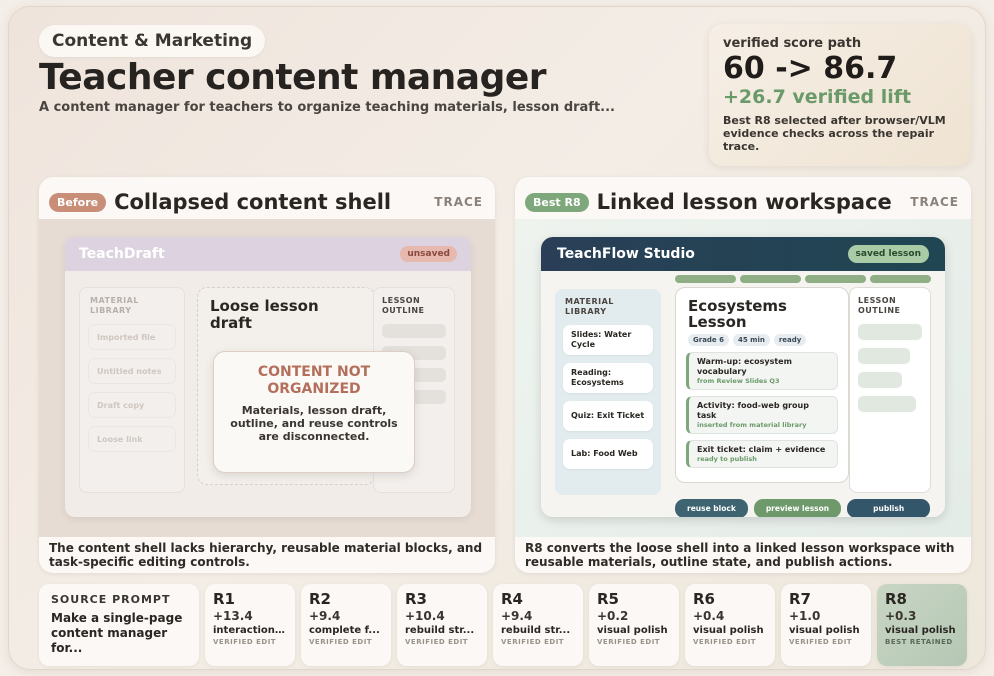 This screenshot has height=676, width=994. I want to click on preview-lesson-button: preview lesson, so click(797, 508).